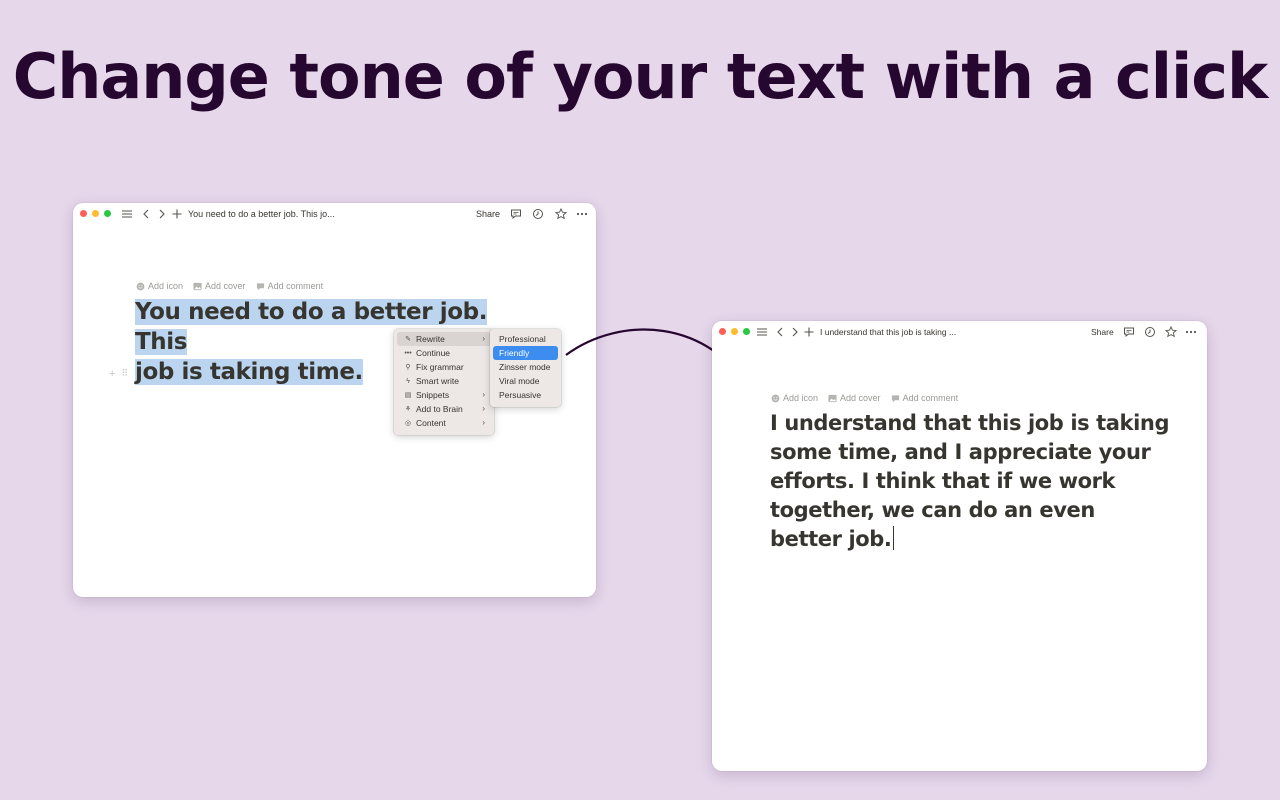 The image size is (1280, 800). I want to click on menu-item-label: Smart write, so click(437, 381).